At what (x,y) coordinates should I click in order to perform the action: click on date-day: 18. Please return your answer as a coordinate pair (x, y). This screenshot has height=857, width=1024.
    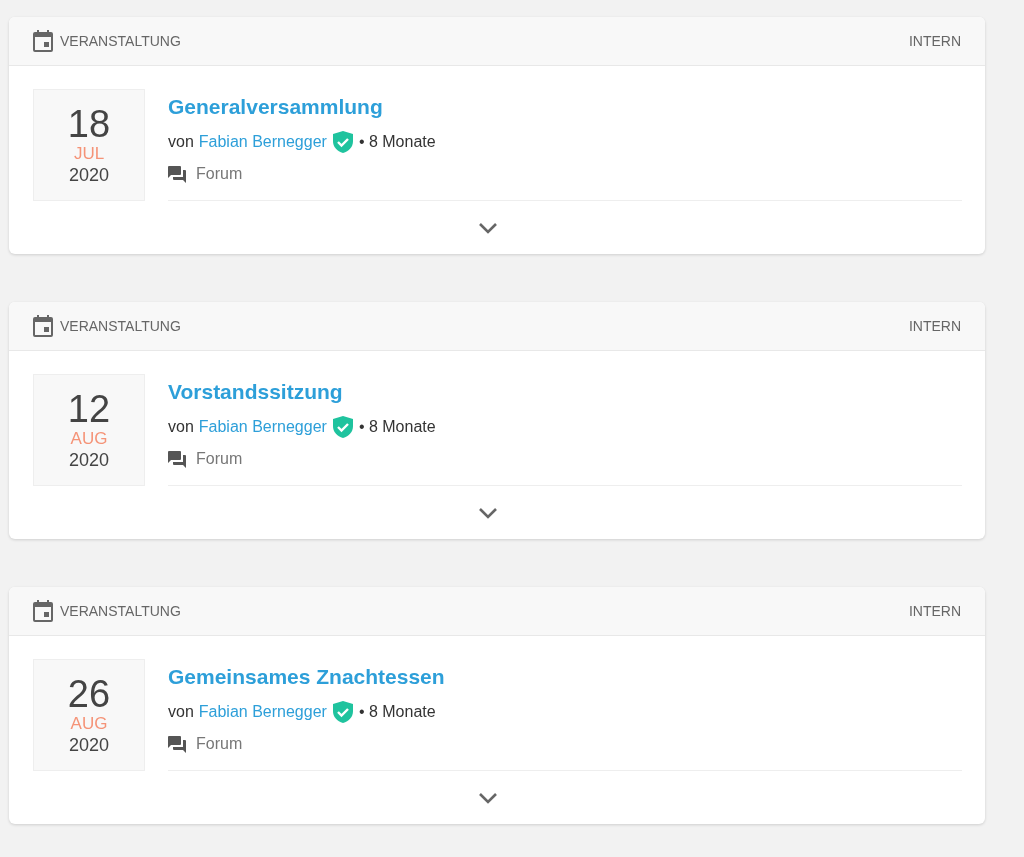
    Looking at the image, I should click on (89, 124).